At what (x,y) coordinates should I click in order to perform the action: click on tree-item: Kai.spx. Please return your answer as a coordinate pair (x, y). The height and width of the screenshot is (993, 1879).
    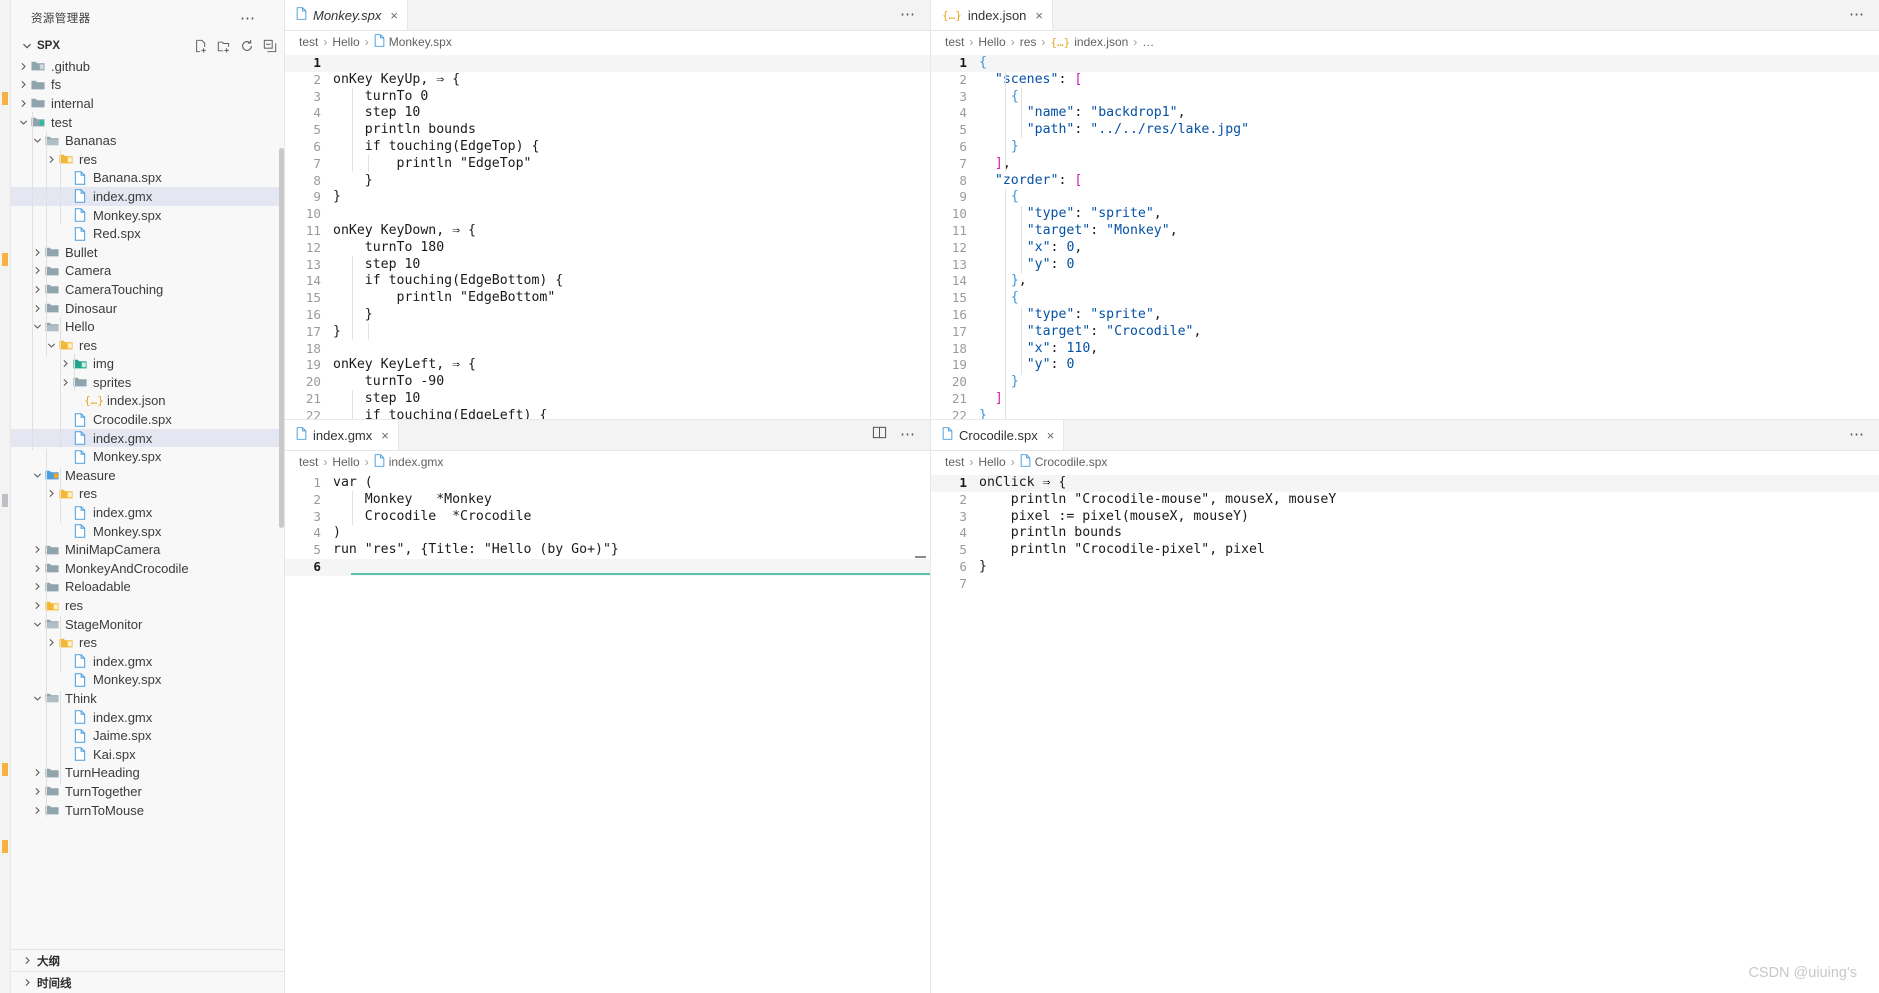
    Looking at the image, I should click on (147, 754).